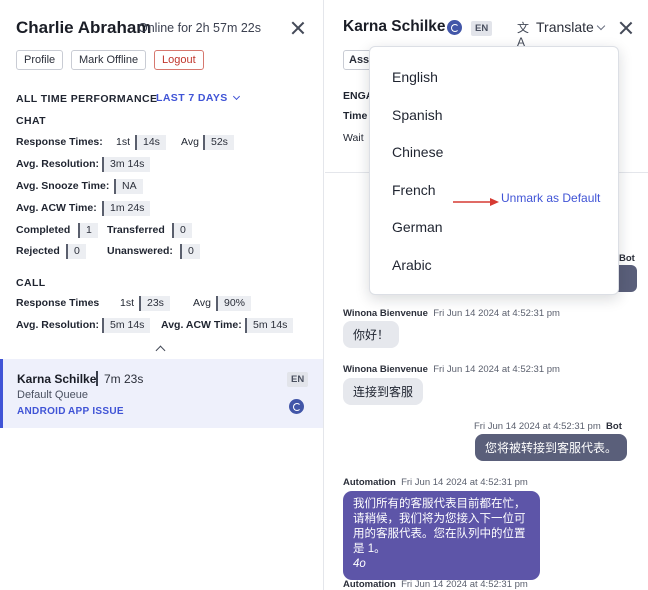 Image resolution: width=648 pixels, height=590 pixels. What do you see at coordinates (298, 28) in the screenshot?
I see `close-agent-panel-icon` at bounding box center [298, 28].